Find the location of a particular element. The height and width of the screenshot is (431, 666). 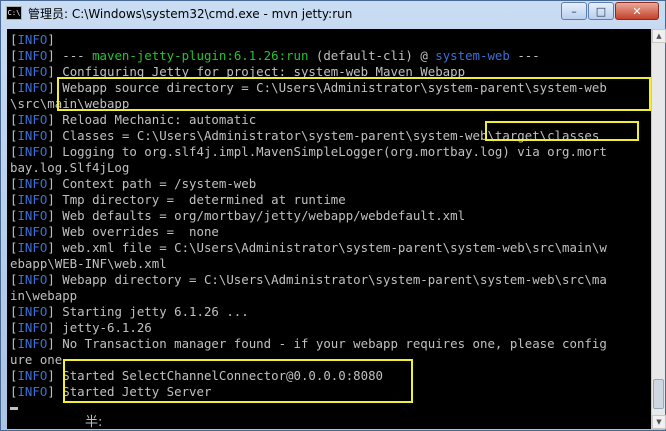

ime-indicator: 半: is located at coordinates (94, 422).